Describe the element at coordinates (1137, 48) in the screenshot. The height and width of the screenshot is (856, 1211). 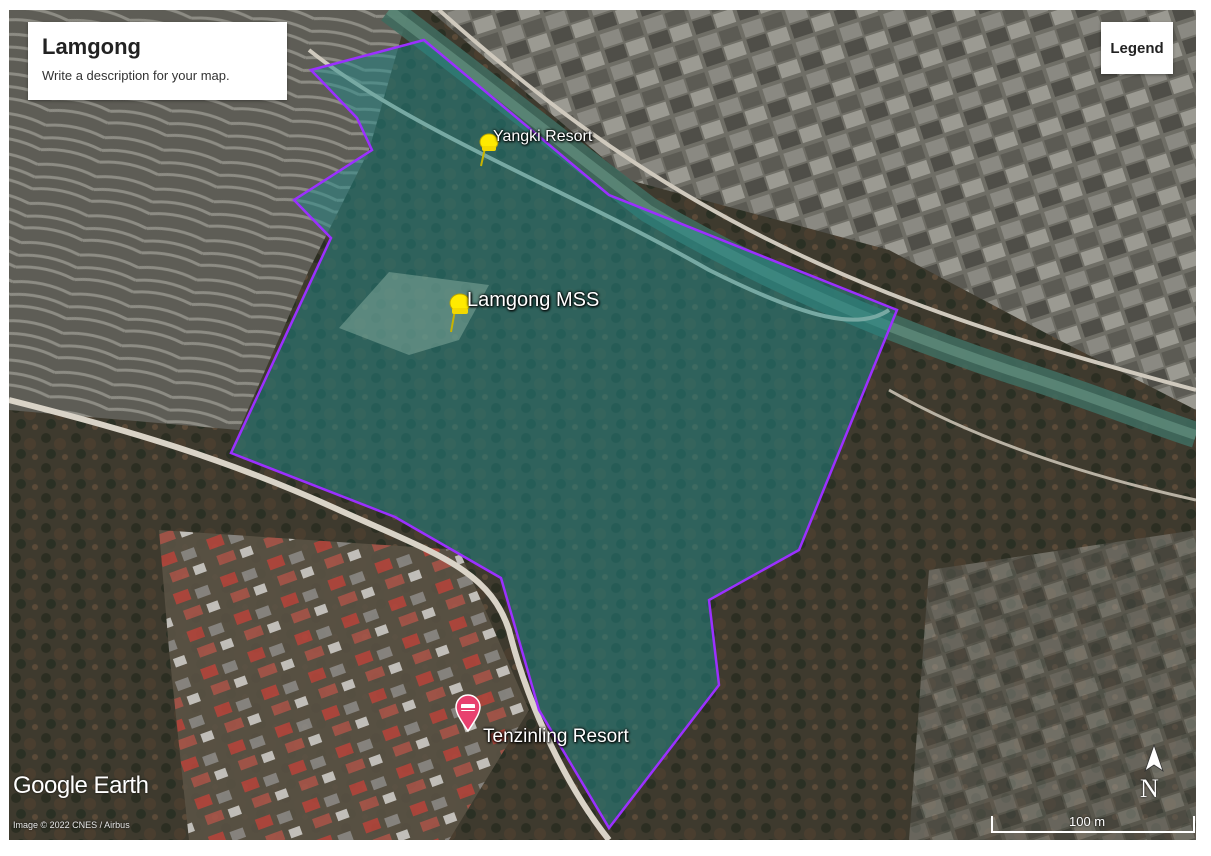
I see `legend-button: Legend` at that location.